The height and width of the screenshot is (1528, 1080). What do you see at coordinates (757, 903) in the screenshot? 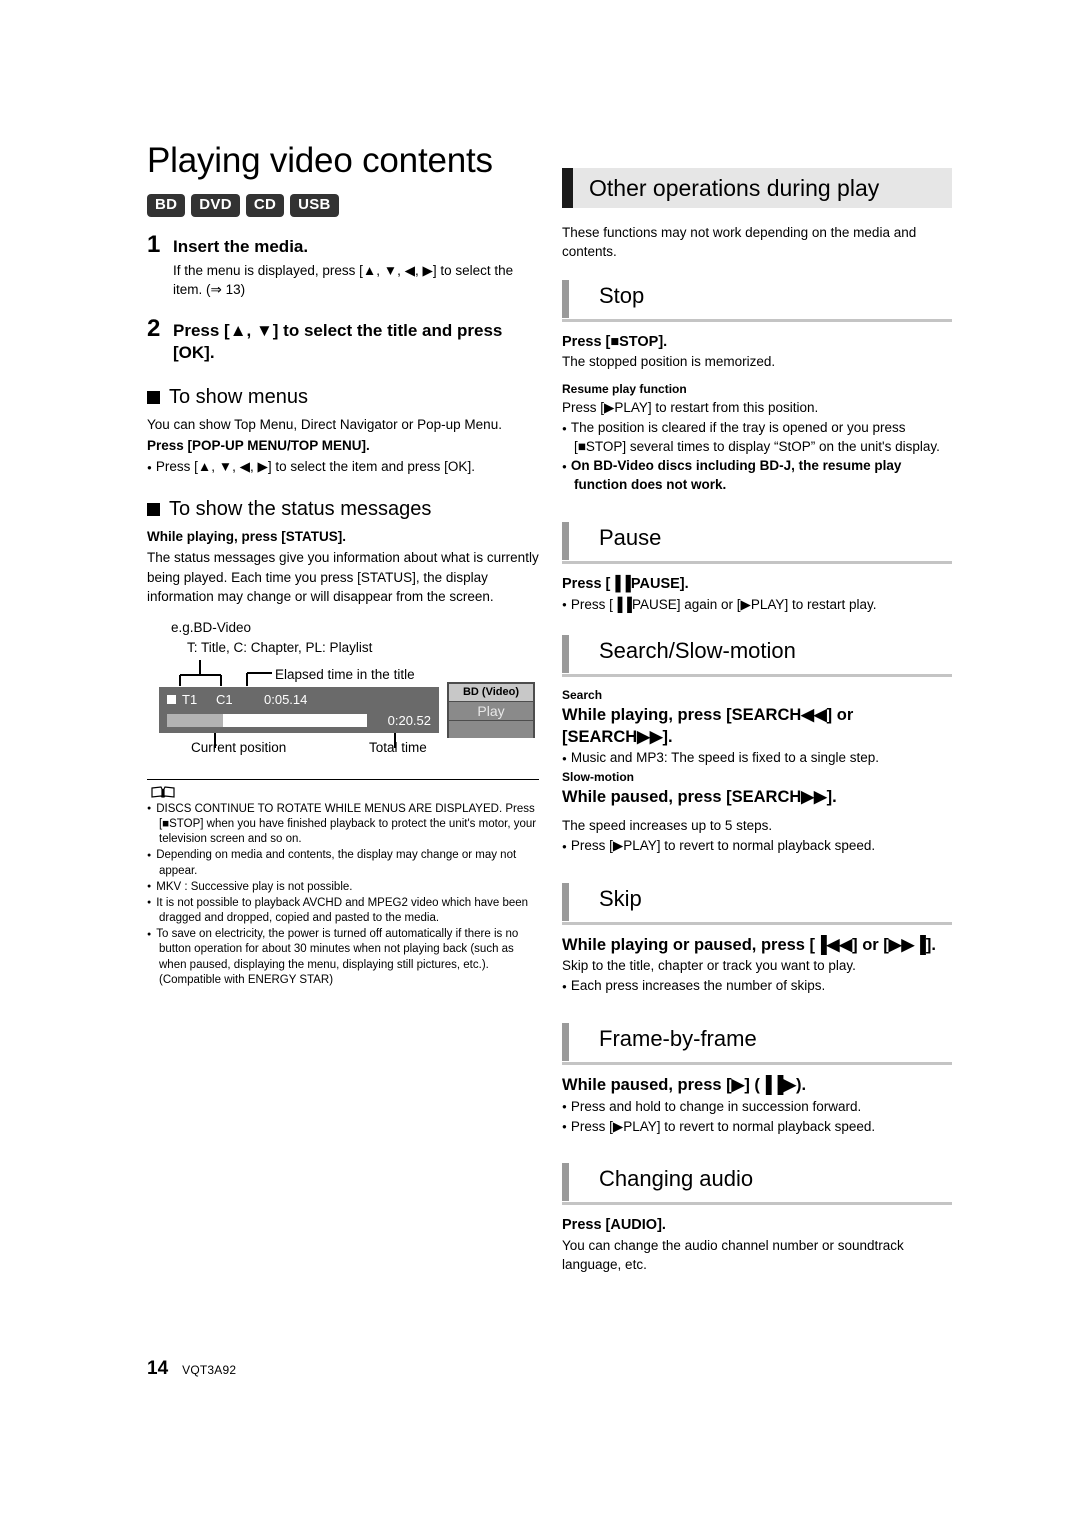
I see `subsection-header-skip: Skip` at bounding box center [757, 903].